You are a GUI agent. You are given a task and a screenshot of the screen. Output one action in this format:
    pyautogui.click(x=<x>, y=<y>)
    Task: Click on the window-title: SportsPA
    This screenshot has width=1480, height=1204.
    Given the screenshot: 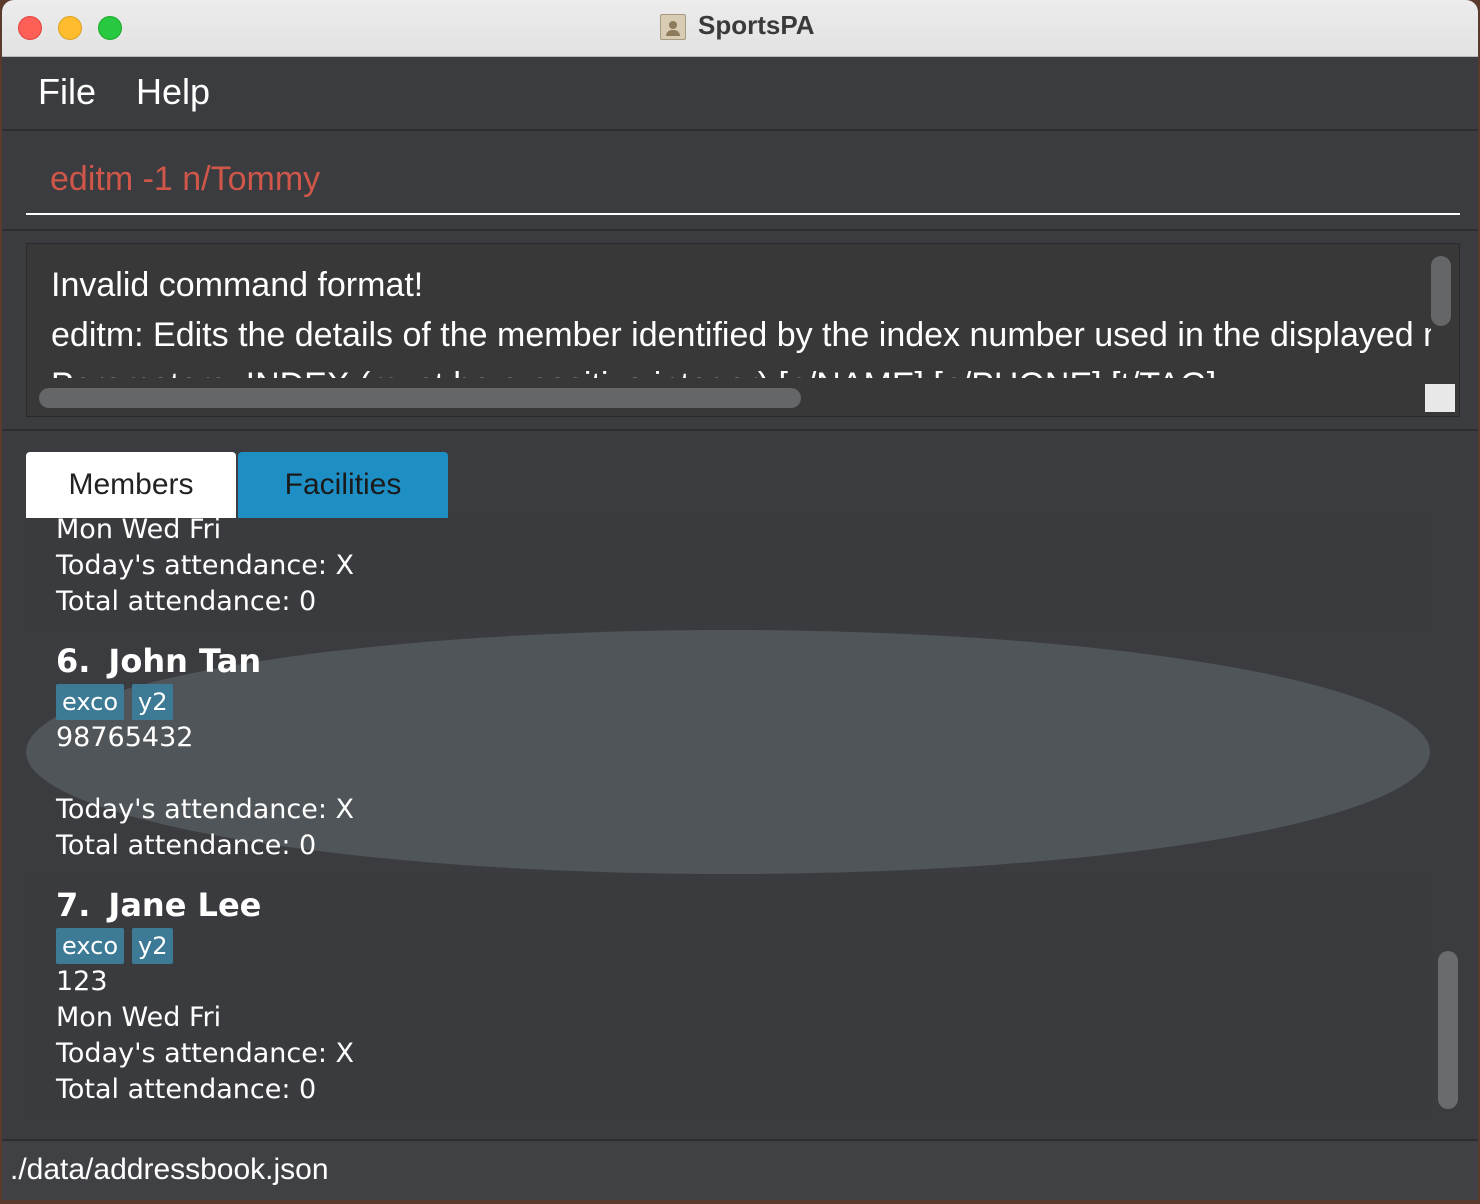 What is the action you would take?
    pyautogui.click(x=756, y=25)
    